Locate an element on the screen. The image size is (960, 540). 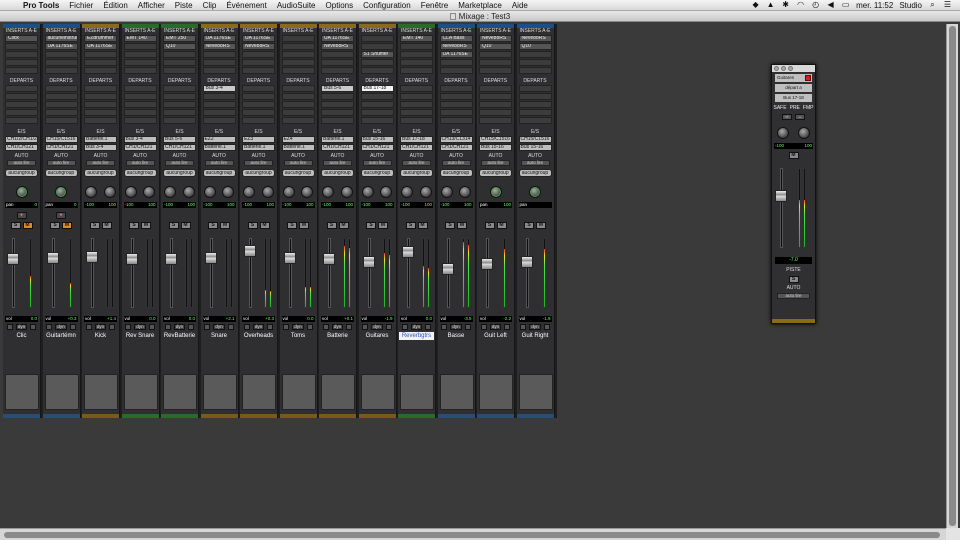
close-send-icon is located at coordinates (808, 78).